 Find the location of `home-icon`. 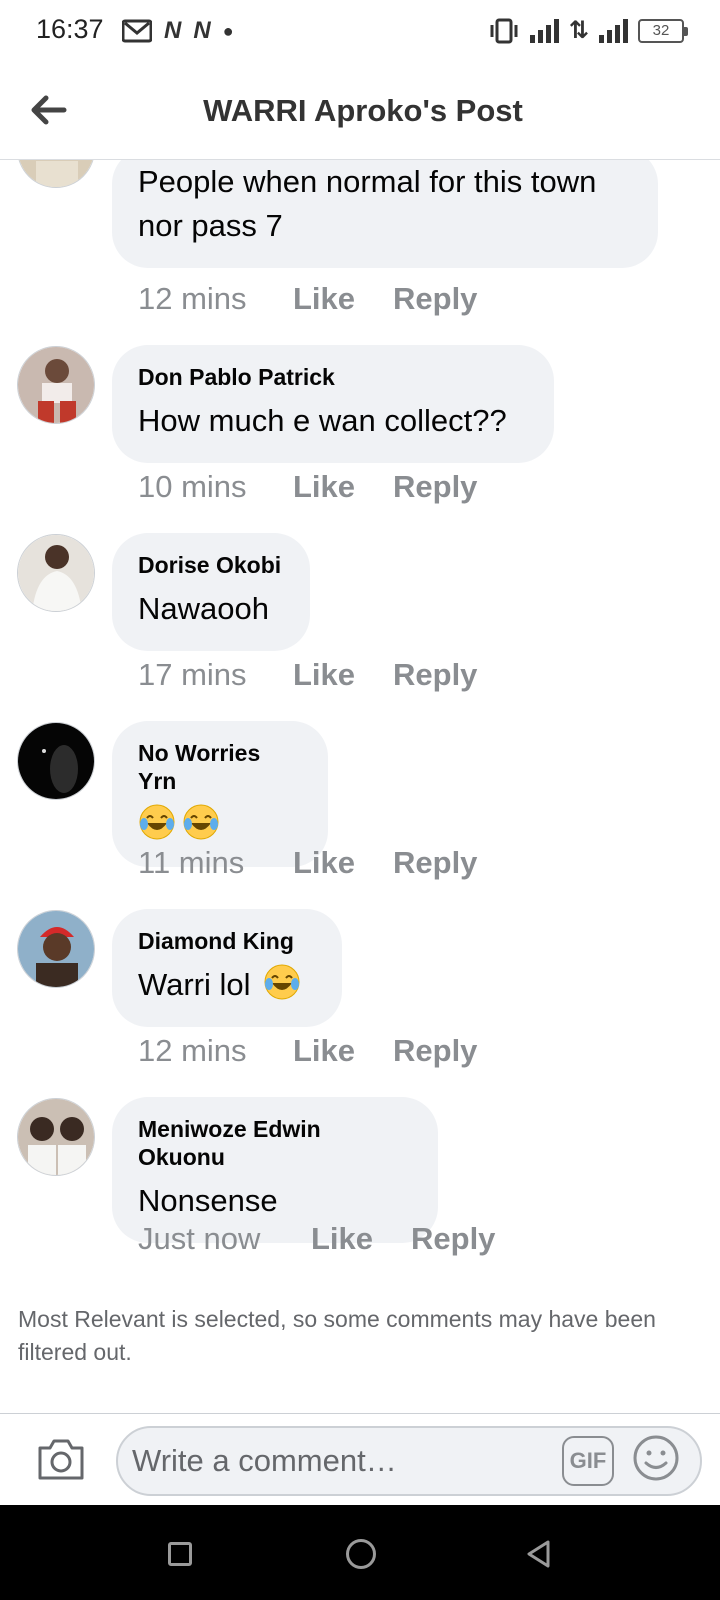

home-icon is located at coordinates (361, 1554).